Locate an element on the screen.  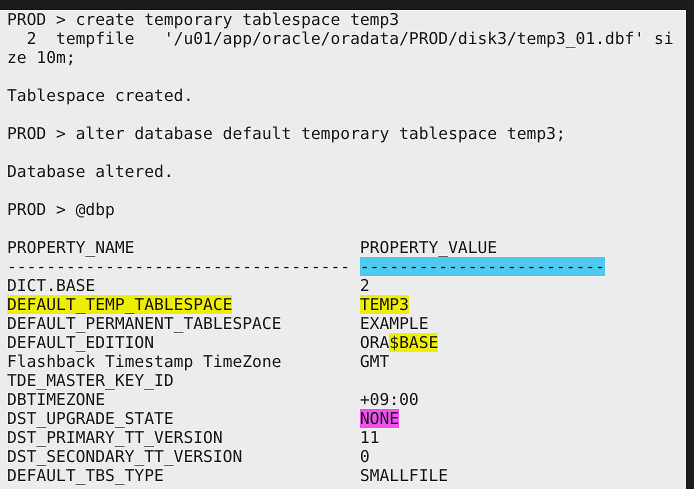
output-text: DEFAULT_EDITION is located at coordinates (80, 342).